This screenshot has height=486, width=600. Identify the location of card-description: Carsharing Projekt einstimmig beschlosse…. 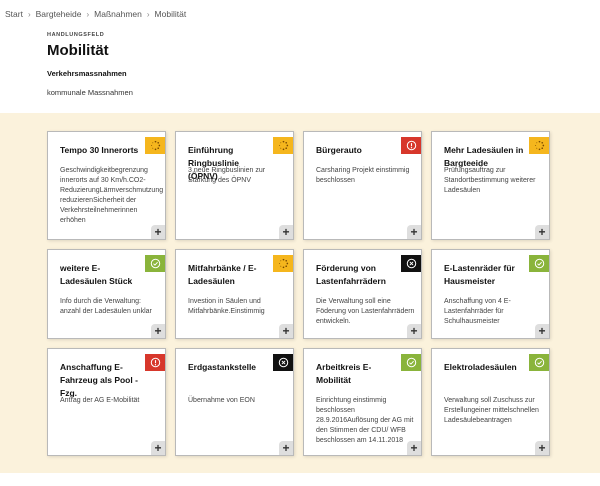
(363, 175).